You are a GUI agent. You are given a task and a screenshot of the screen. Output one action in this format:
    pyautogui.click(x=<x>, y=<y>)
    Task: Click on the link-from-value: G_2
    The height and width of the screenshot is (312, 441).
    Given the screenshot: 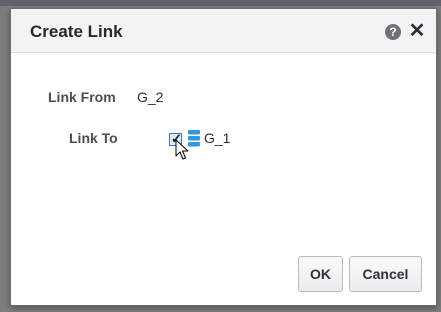 What is the action you would take?
    pyautogui.click(x=150, y=97)
    